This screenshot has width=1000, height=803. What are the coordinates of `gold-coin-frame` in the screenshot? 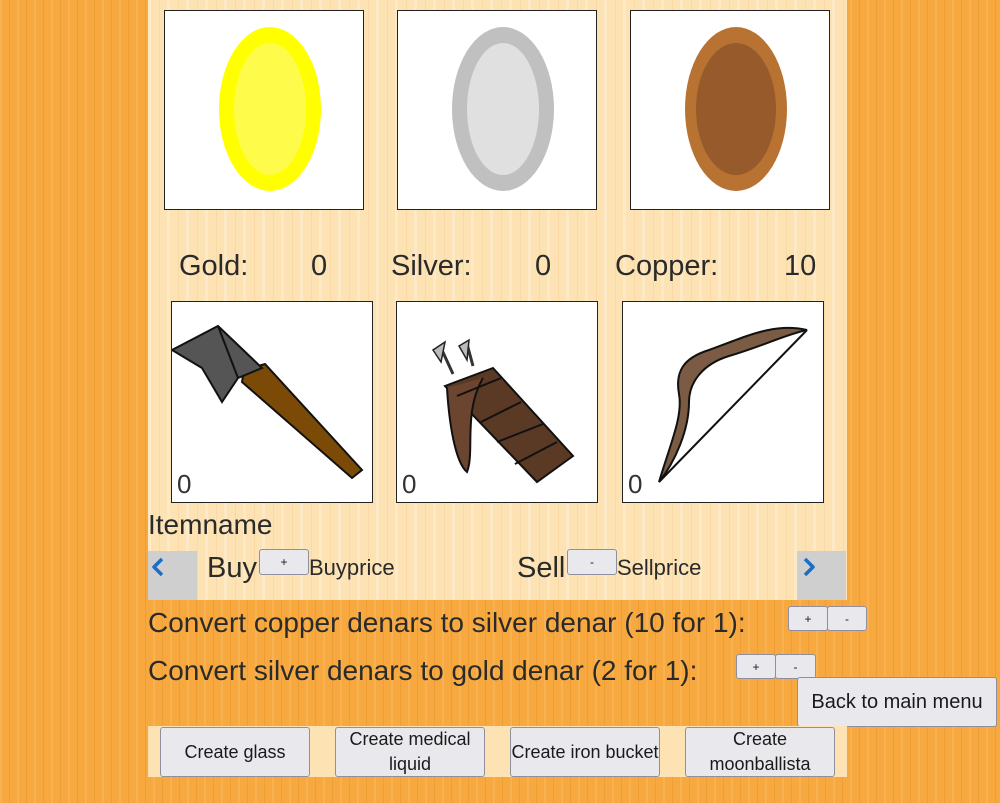 It's located at (264, 110).